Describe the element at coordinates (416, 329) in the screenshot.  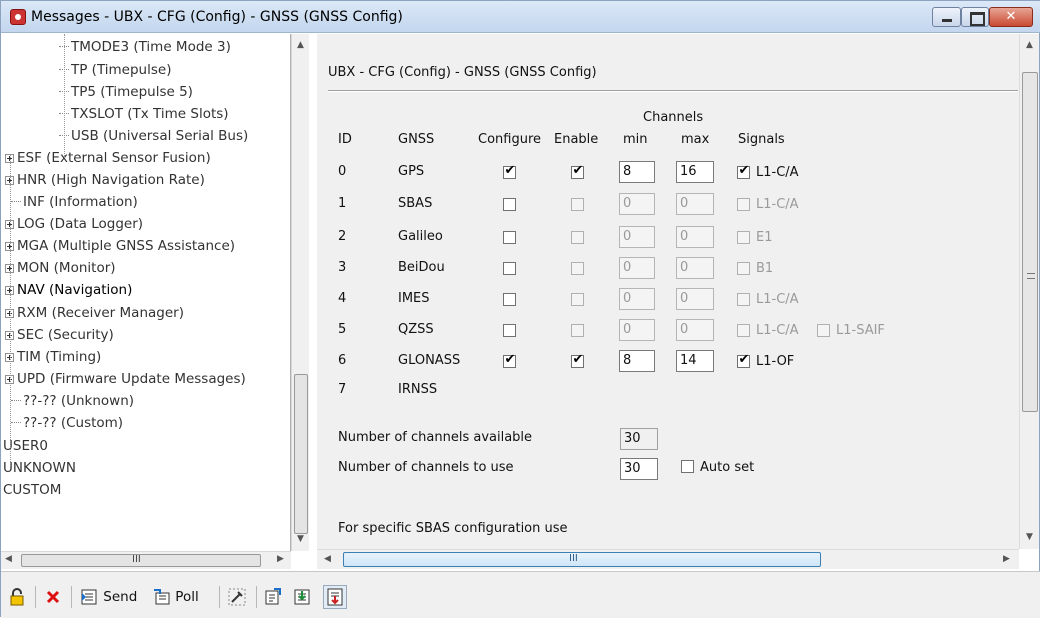
I see `row-gnss-name: QZSS` at that location.